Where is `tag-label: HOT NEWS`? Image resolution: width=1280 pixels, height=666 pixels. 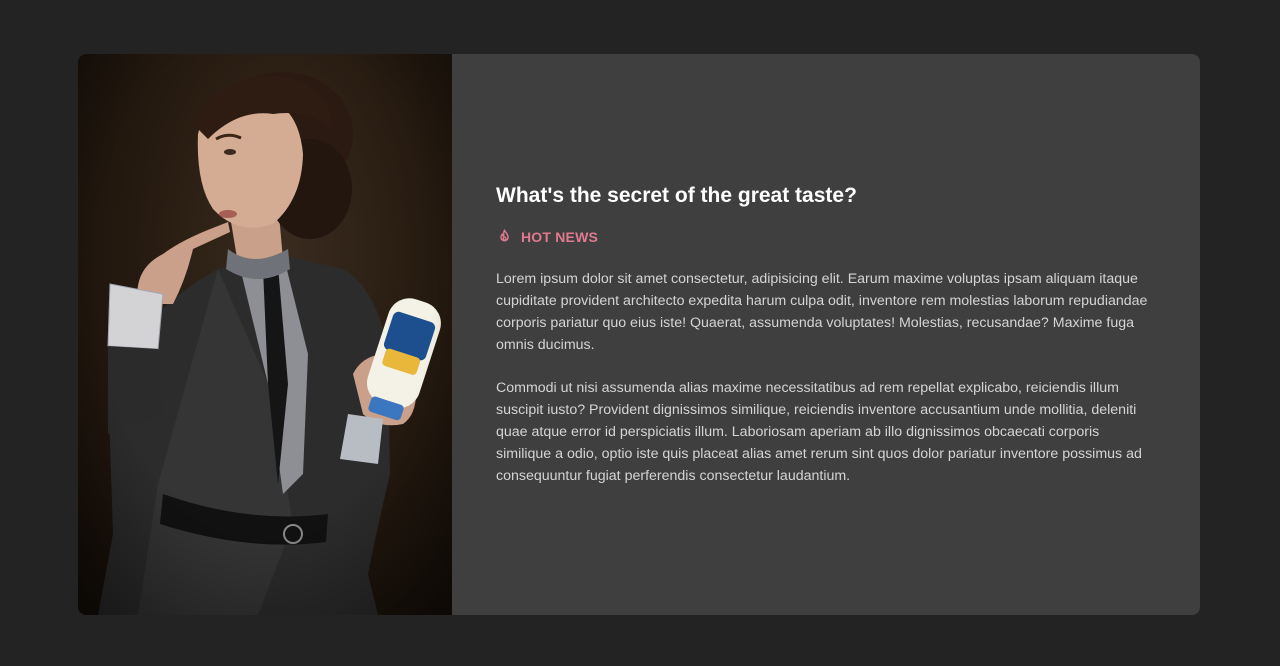
tag-label: HOT NEWS is located at coordinates (560, 236).